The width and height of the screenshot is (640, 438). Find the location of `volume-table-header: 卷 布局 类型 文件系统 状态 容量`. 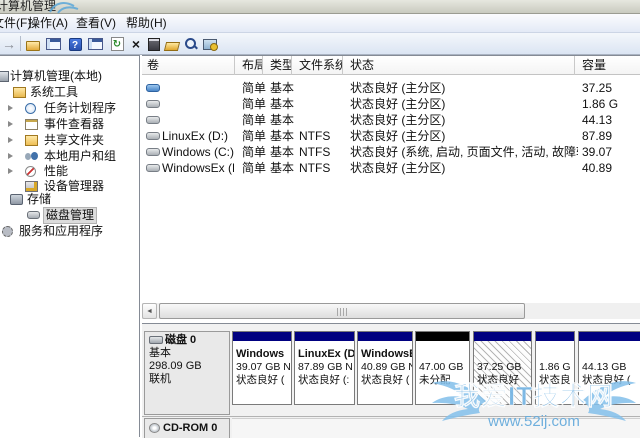

volume-table-header: 卷 布局 类型 文件系统 状态 容量 is located at coordinates (391, 65).